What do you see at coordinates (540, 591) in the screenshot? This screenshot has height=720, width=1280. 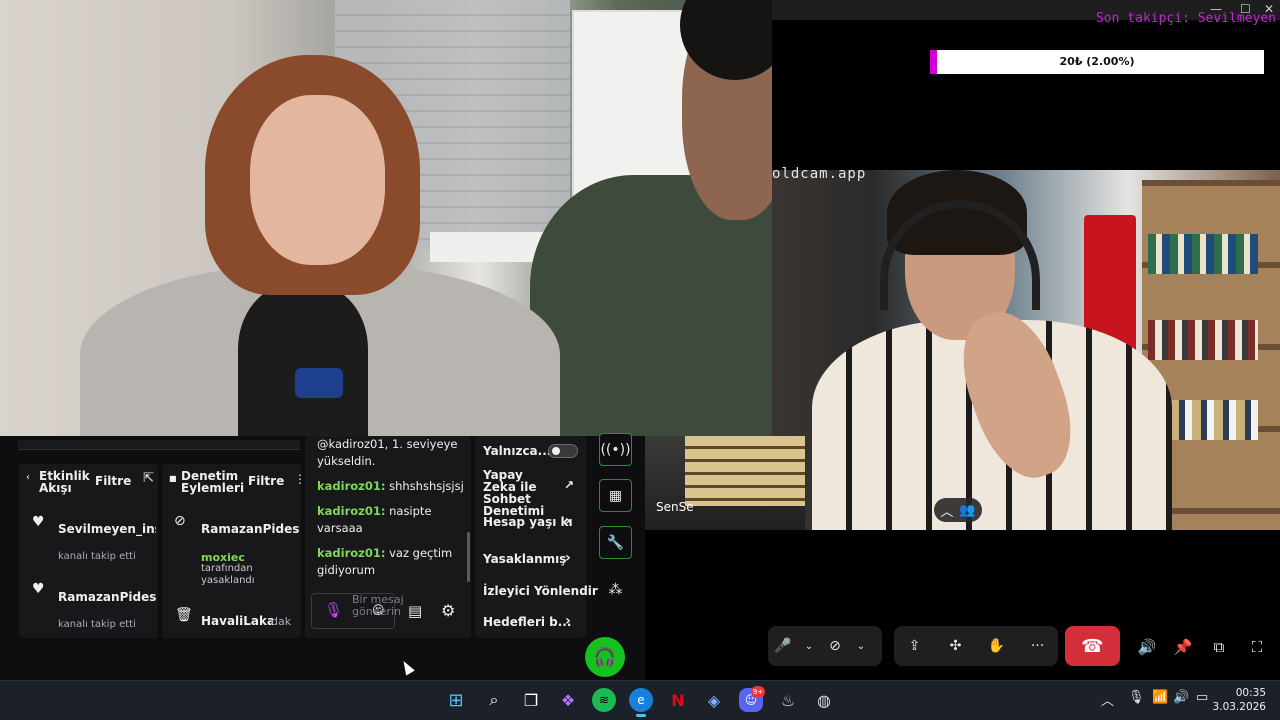 I see `viewer-redirect-label: İzleyici Yönlendir` at bounding box center [540, 591].